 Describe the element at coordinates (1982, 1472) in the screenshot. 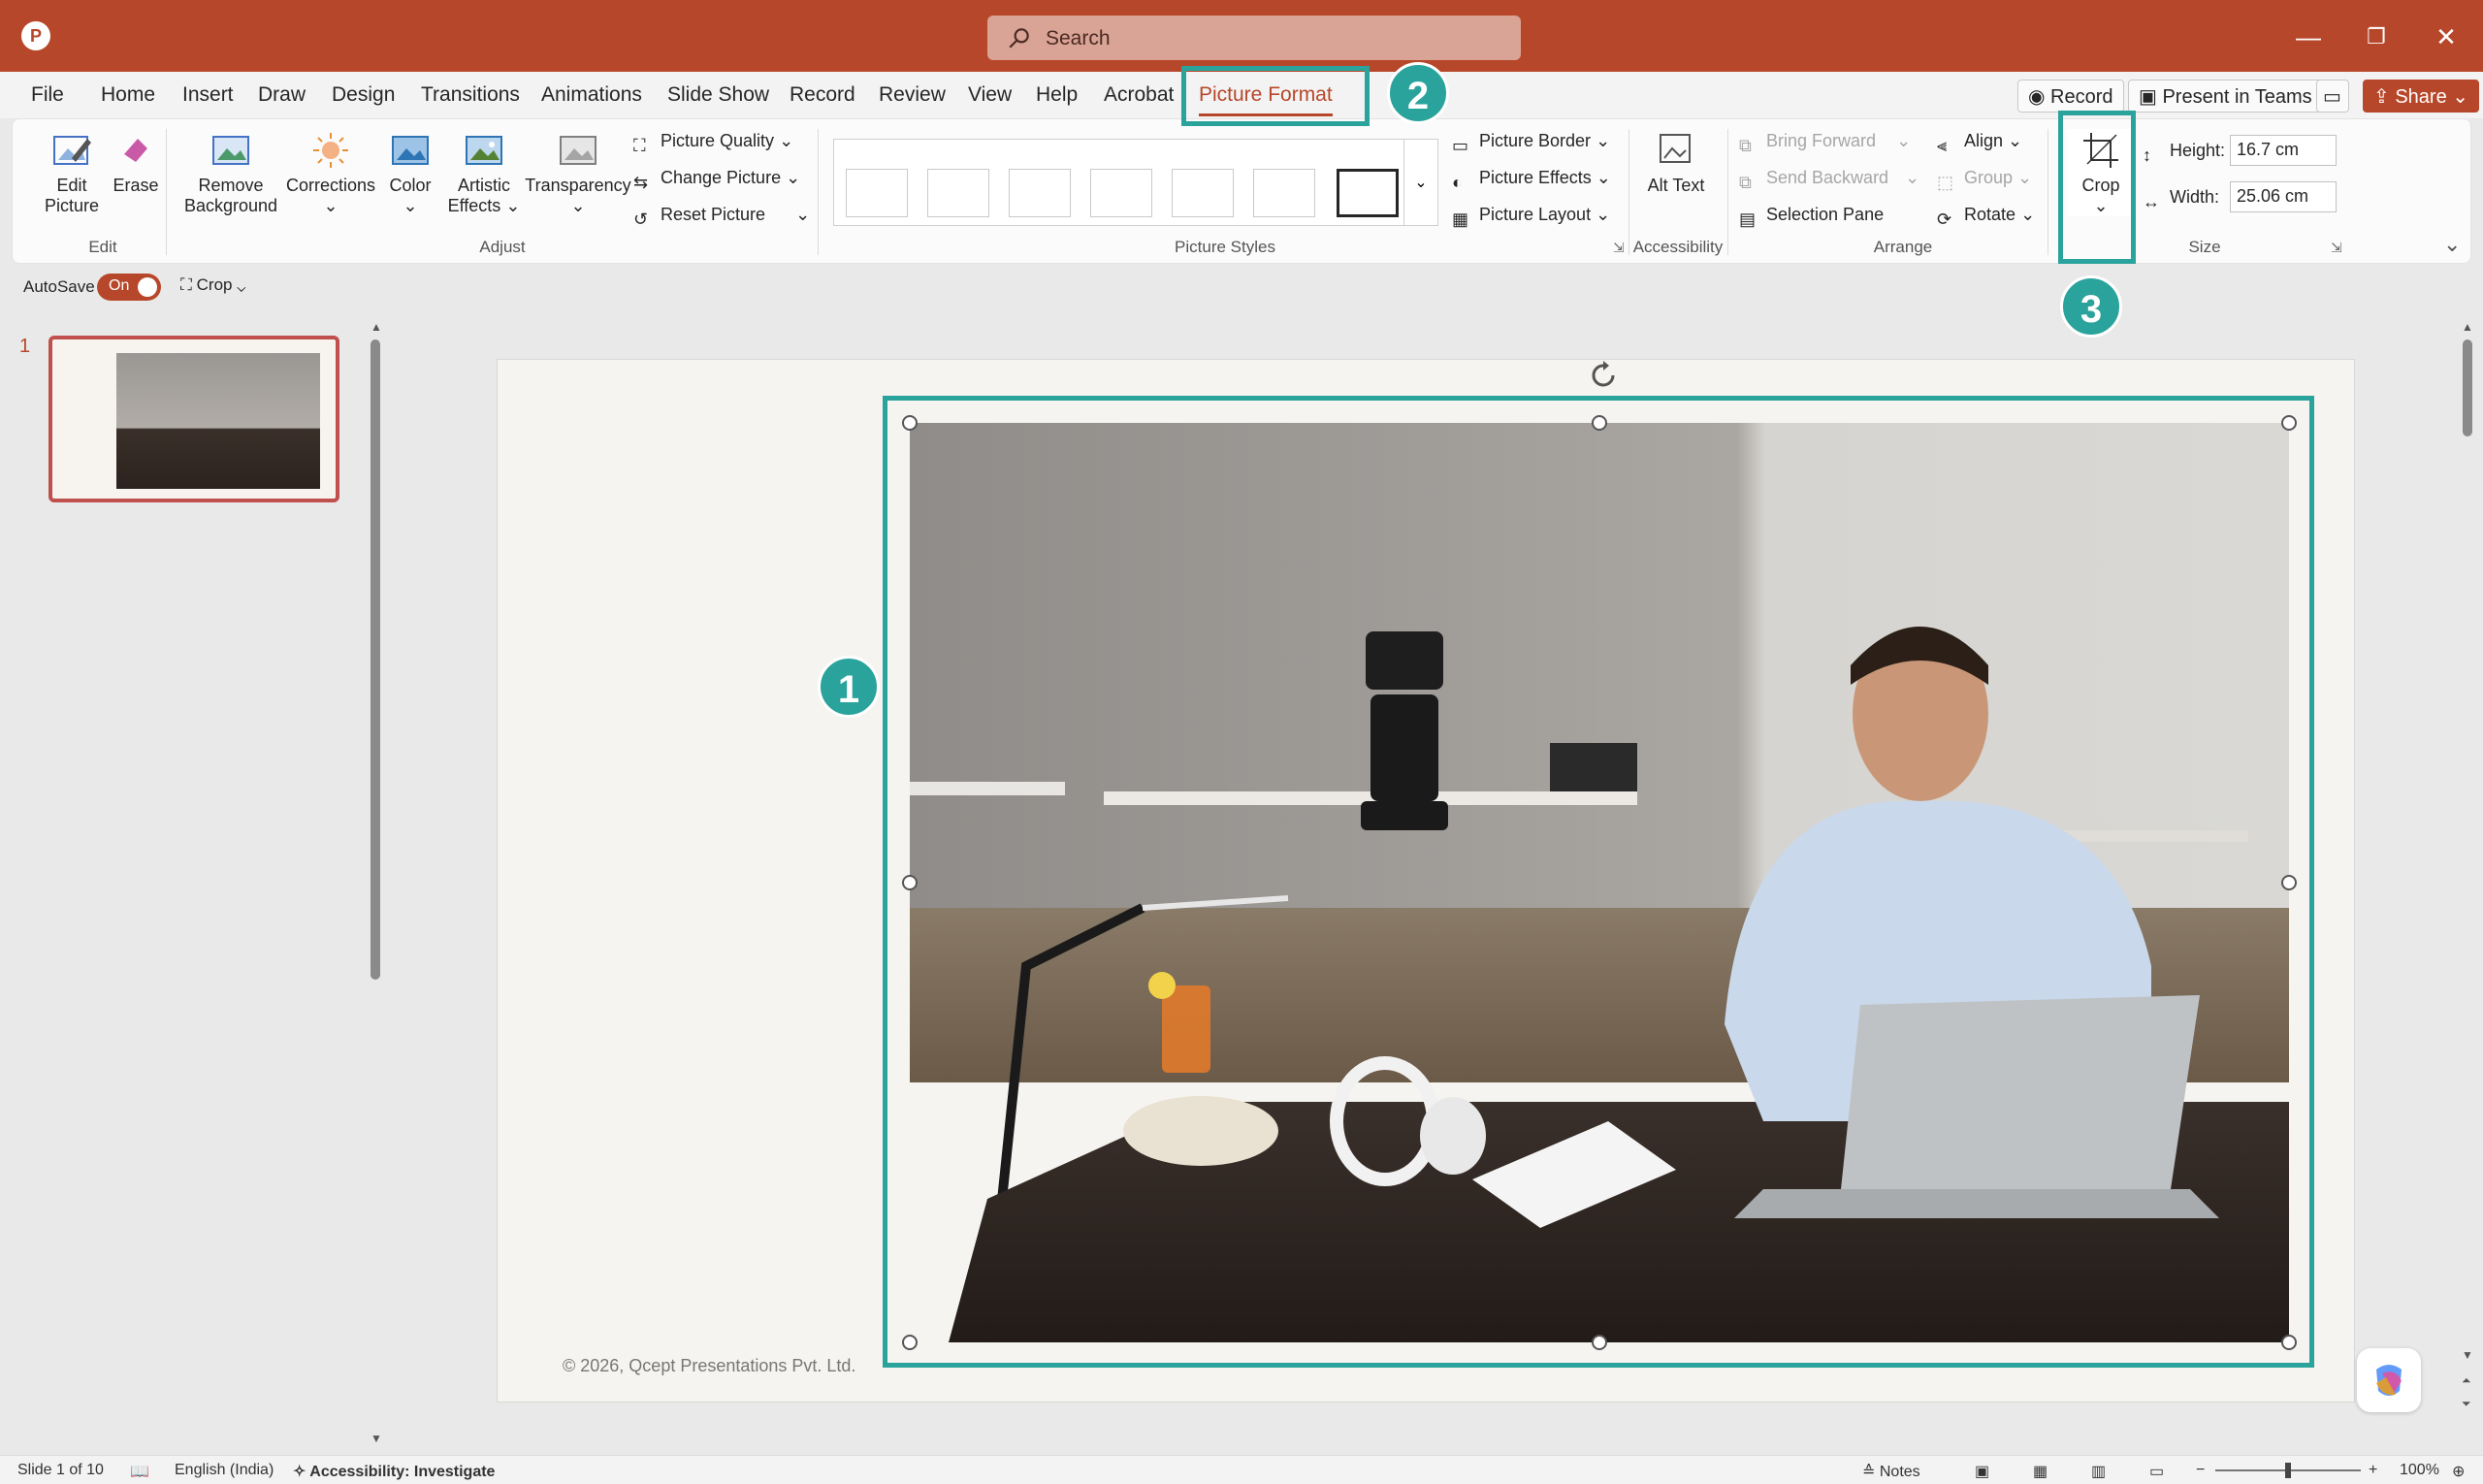

I see `normal-view-icon: ▣` at that location.